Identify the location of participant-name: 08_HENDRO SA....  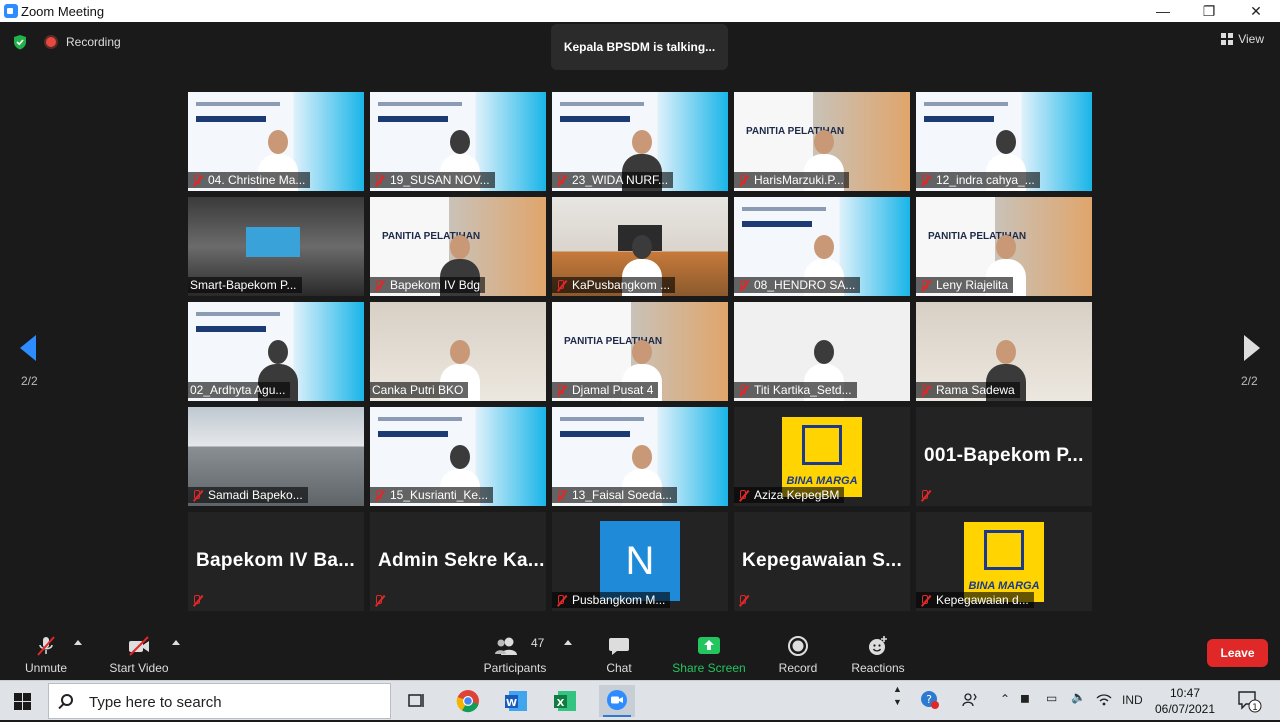
(805, 285).